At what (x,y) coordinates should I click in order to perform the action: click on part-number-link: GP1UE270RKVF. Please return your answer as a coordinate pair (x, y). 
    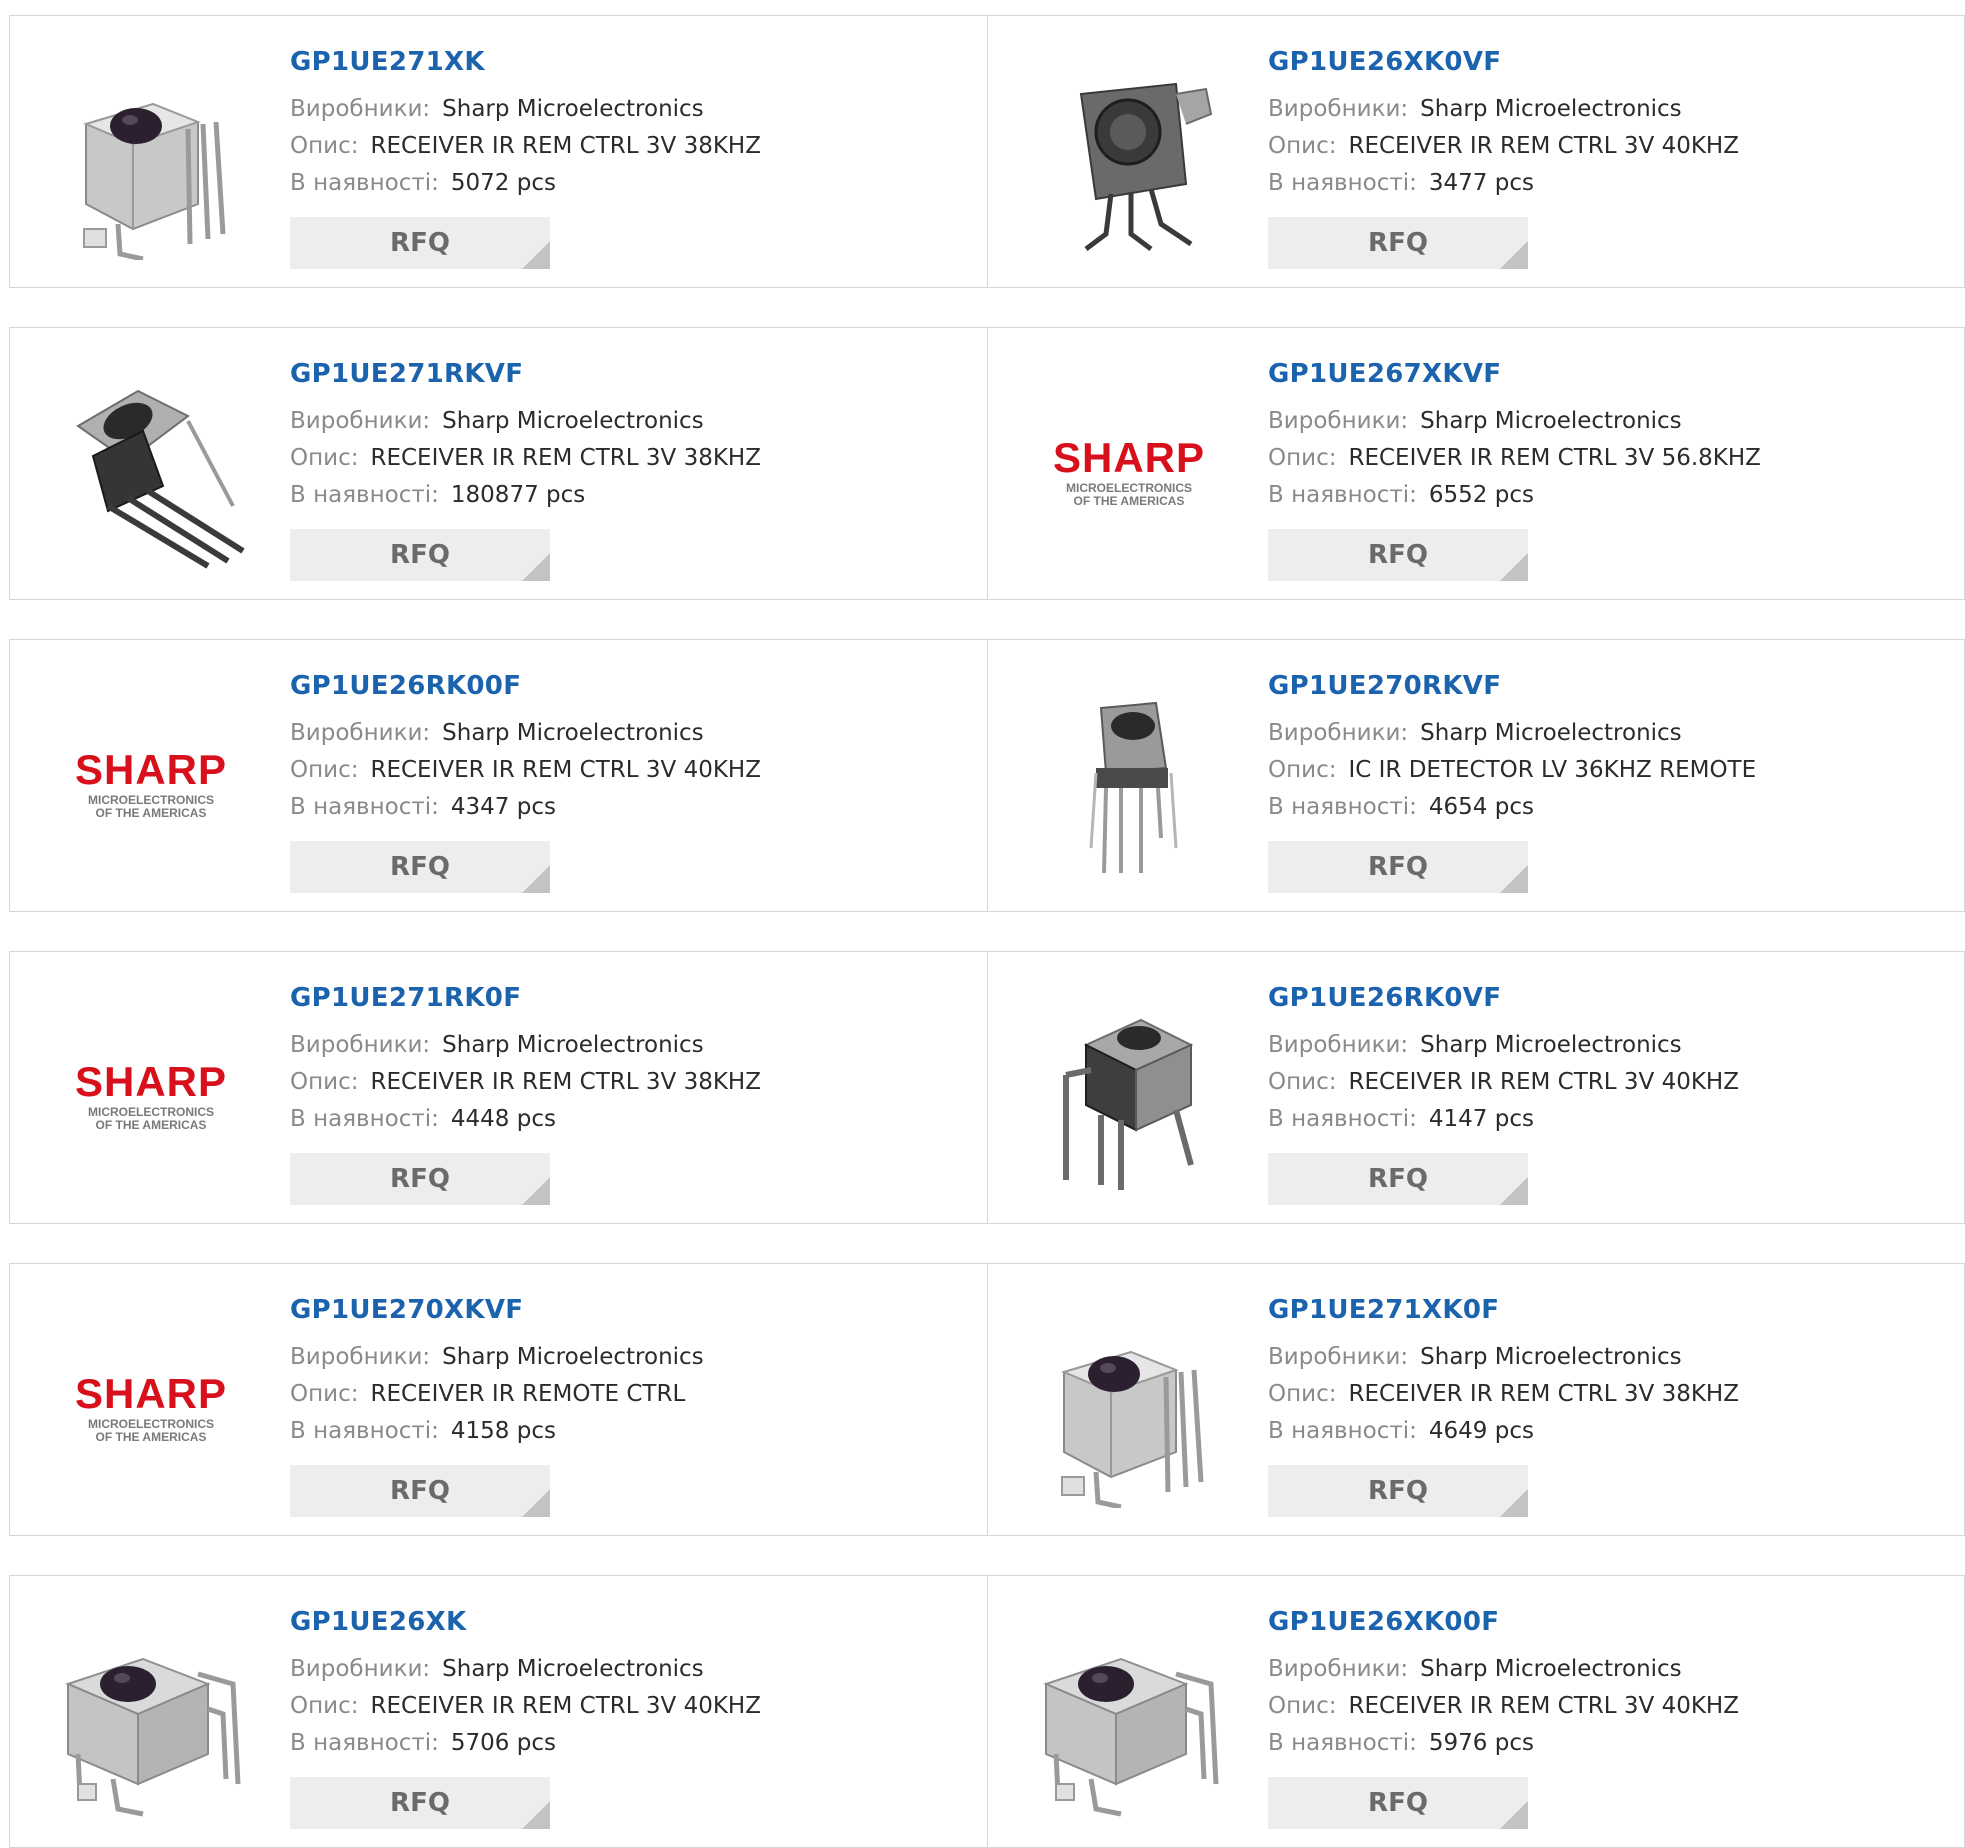
    Looking at the image, I should click on (1384, 686).